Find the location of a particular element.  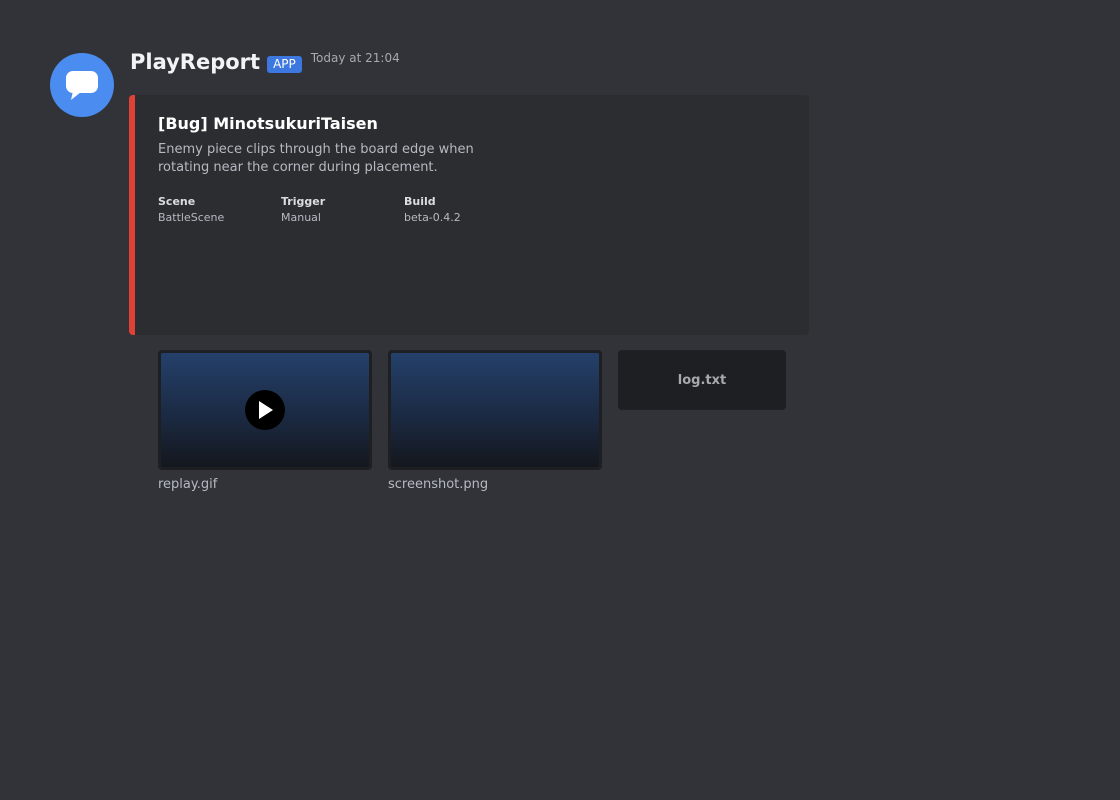

video-thumbnail is located at coordinates (265, 410).